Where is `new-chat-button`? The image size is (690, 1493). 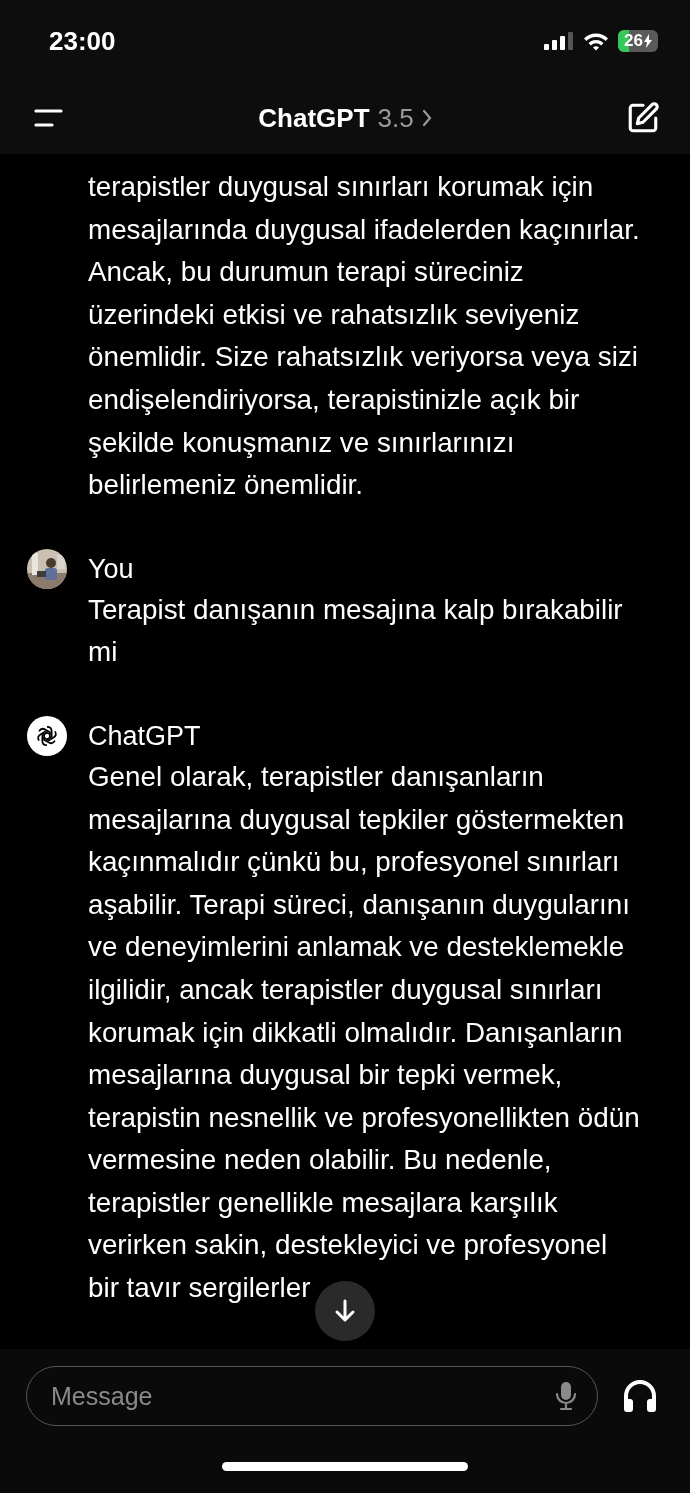
new-chat-button is located at coordinates (643, 118).